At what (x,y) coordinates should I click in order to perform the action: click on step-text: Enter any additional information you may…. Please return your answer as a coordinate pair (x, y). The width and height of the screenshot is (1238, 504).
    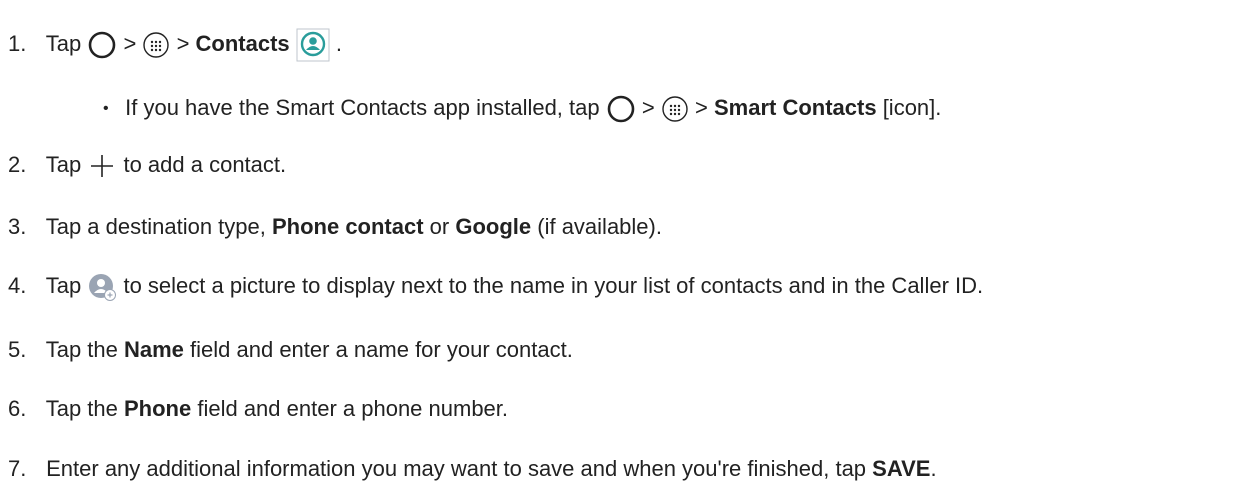
    Looking at the image, I should click on (459, 468).